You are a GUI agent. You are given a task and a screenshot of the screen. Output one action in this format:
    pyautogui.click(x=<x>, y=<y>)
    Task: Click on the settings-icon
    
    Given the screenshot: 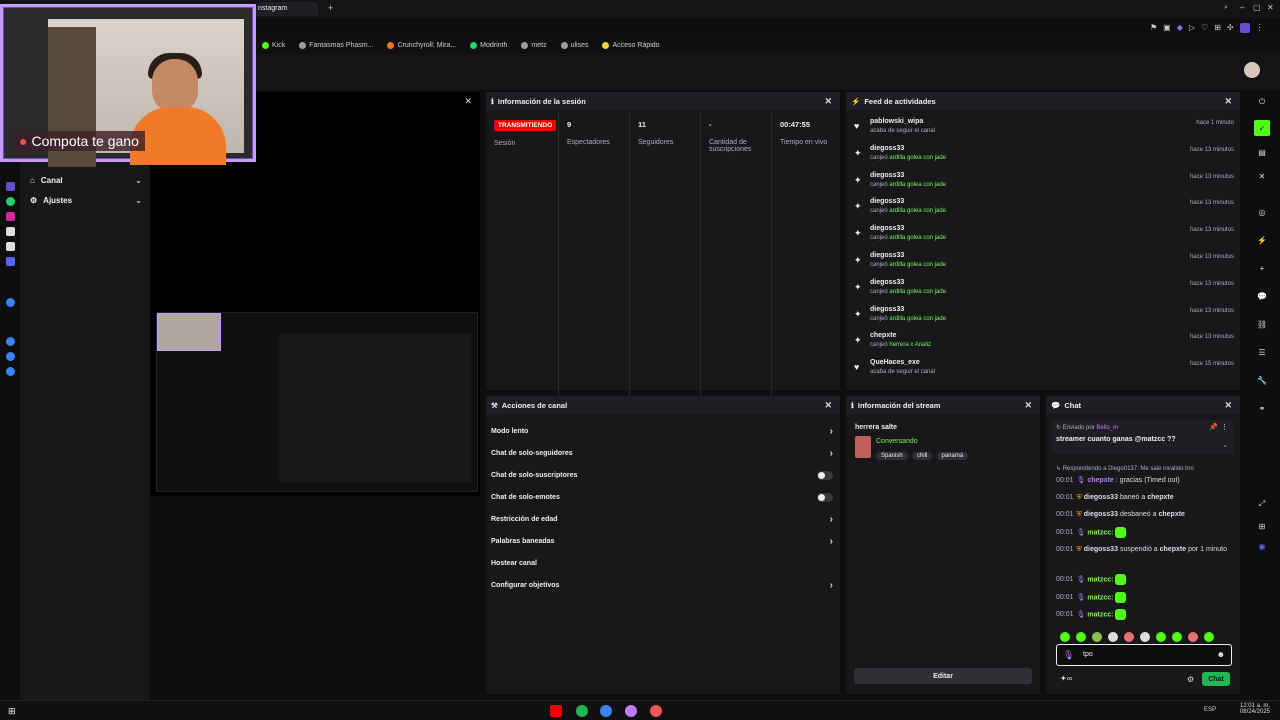 What is the action you would take?
    pyautogui.click(x=10, y=302)
    